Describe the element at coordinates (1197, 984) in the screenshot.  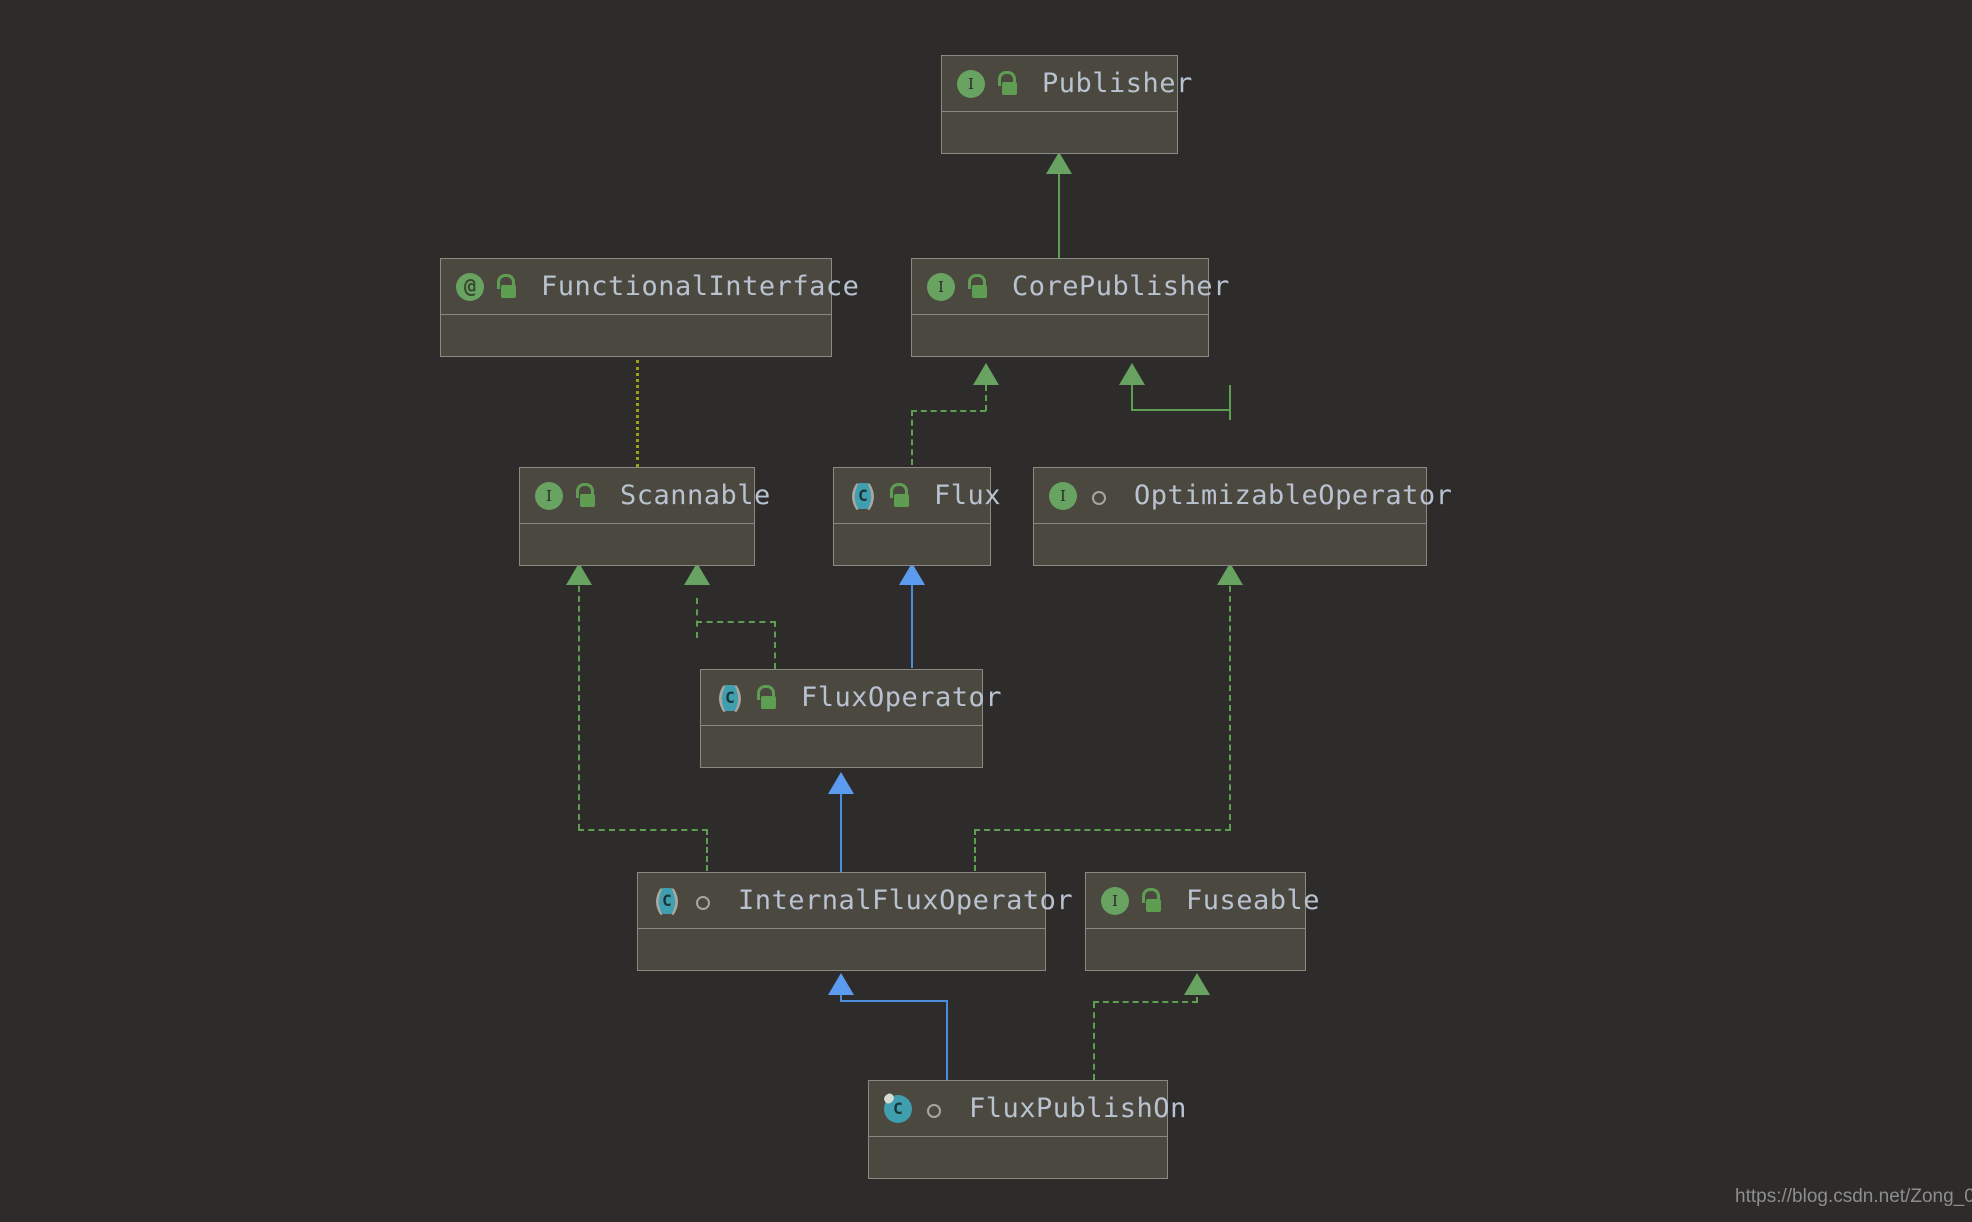
I see `edge-publishon-fuseable-arrowhead` at that location.